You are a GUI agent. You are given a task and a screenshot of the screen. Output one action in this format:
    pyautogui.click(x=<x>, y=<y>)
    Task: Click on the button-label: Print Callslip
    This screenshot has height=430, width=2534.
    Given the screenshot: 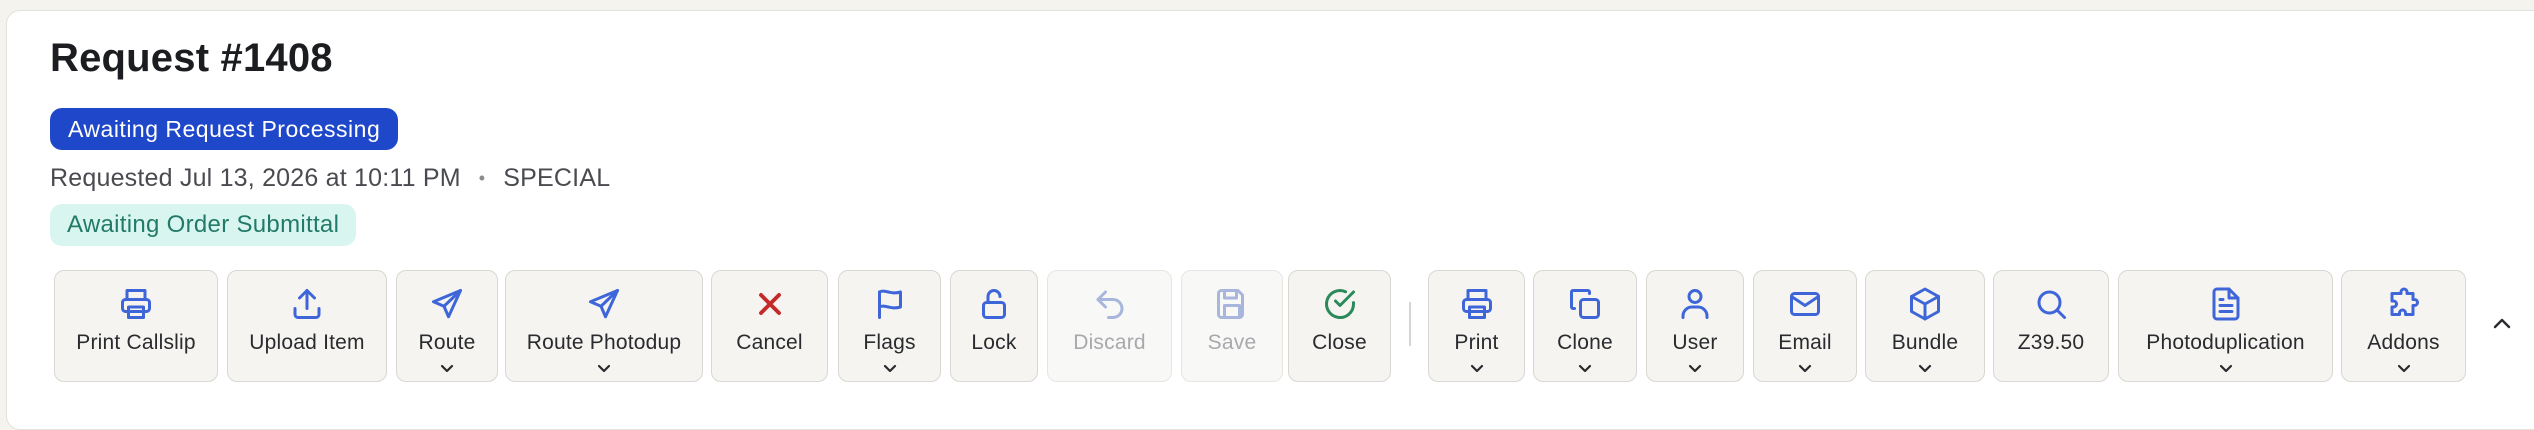 What is the action you would take?
    pyautogui.click(x=136, y=342)
    